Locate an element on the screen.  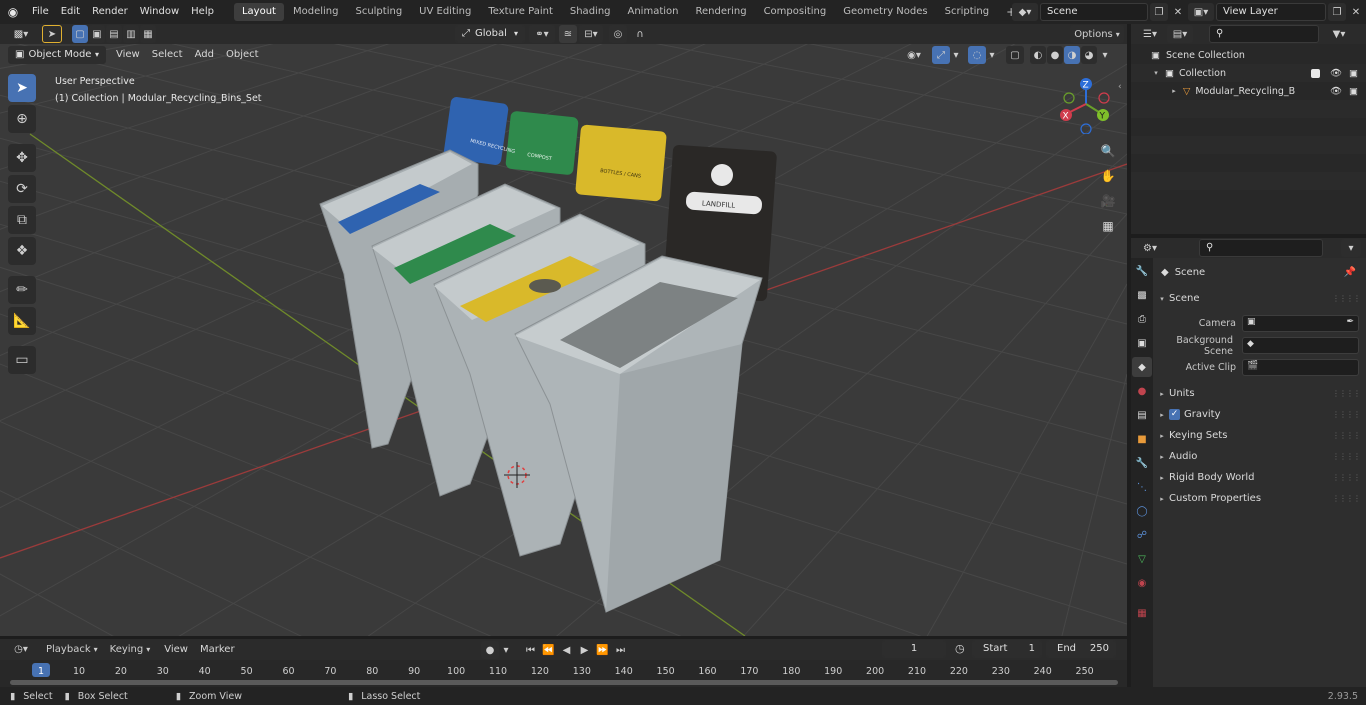
close-view-layer-icon: ✕ is located at coordinates (1356, 12).